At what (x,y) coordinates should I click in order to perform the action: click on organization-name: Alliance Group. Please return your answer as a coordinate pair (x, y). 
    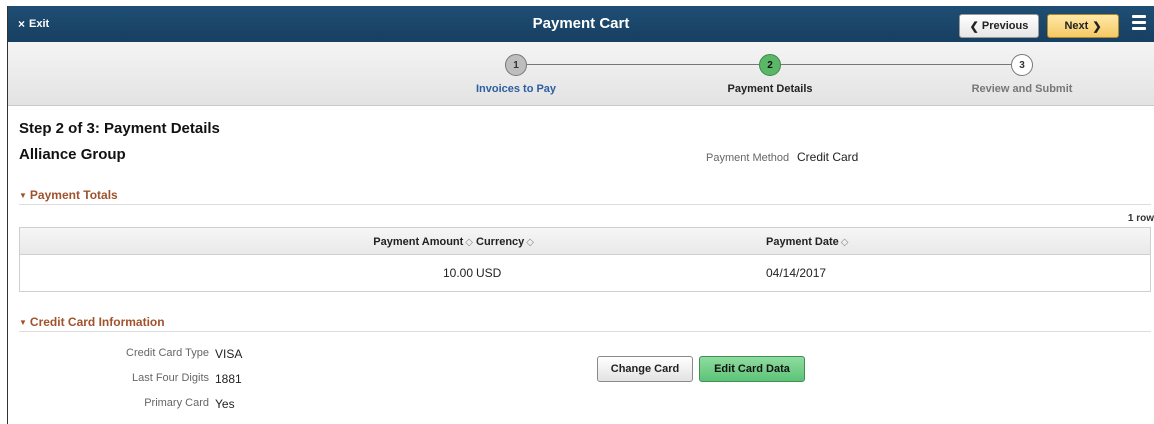
    Looking at the image, I should click on (72, 154).